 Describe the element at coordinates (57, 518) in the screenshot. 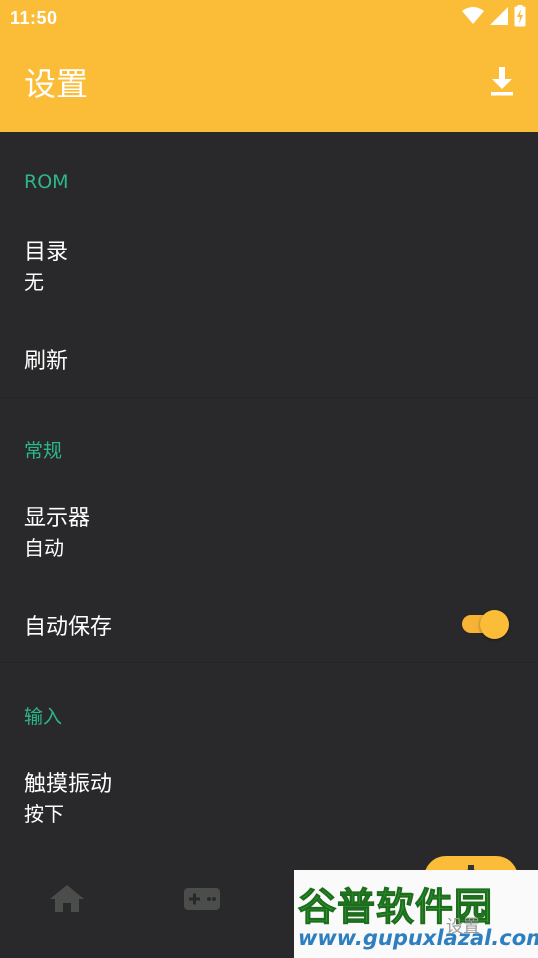

I see `pref-display-title: 显示器` at that location.